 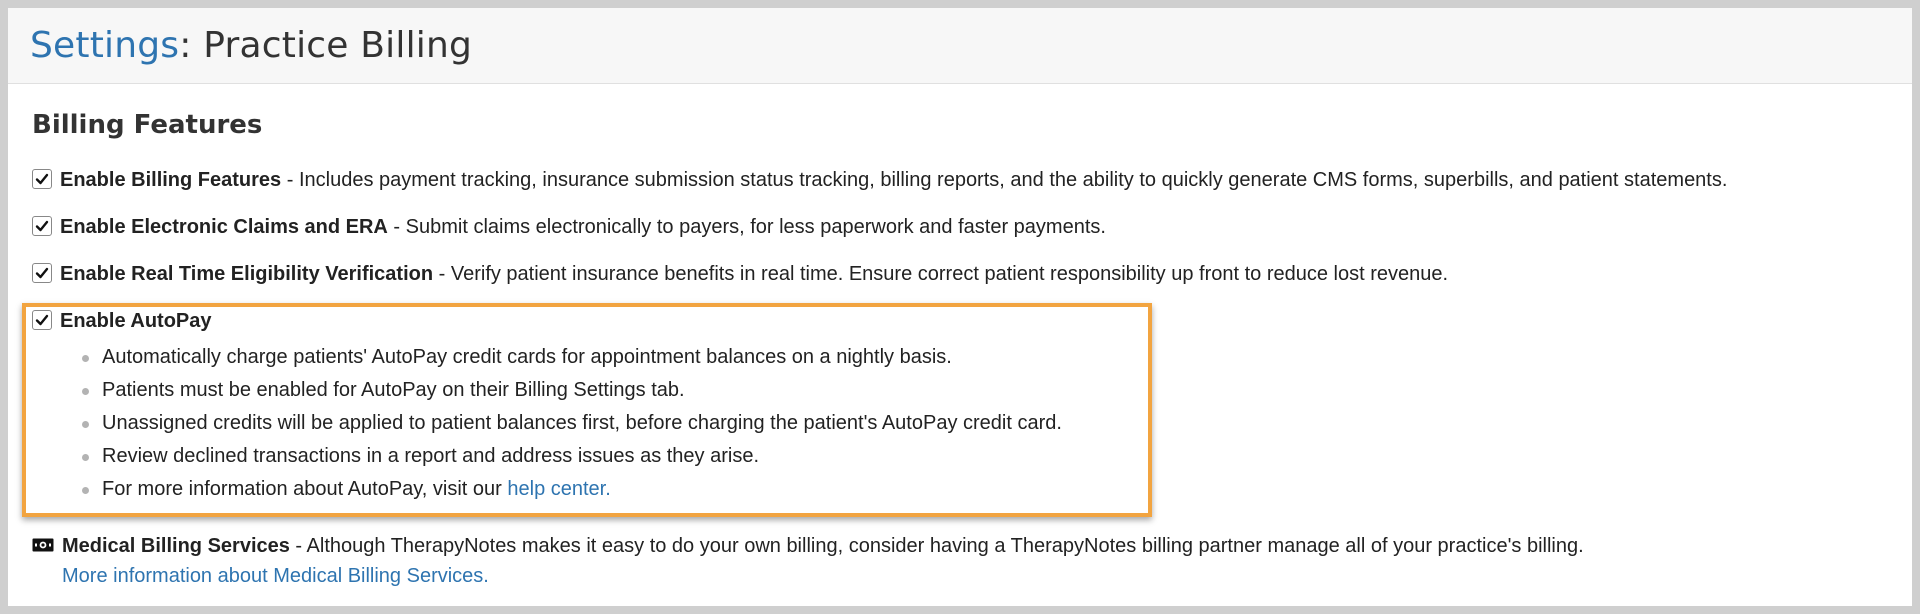 I want to click on enable-electronic-claims-checkbox, so click(x=42, y=226).